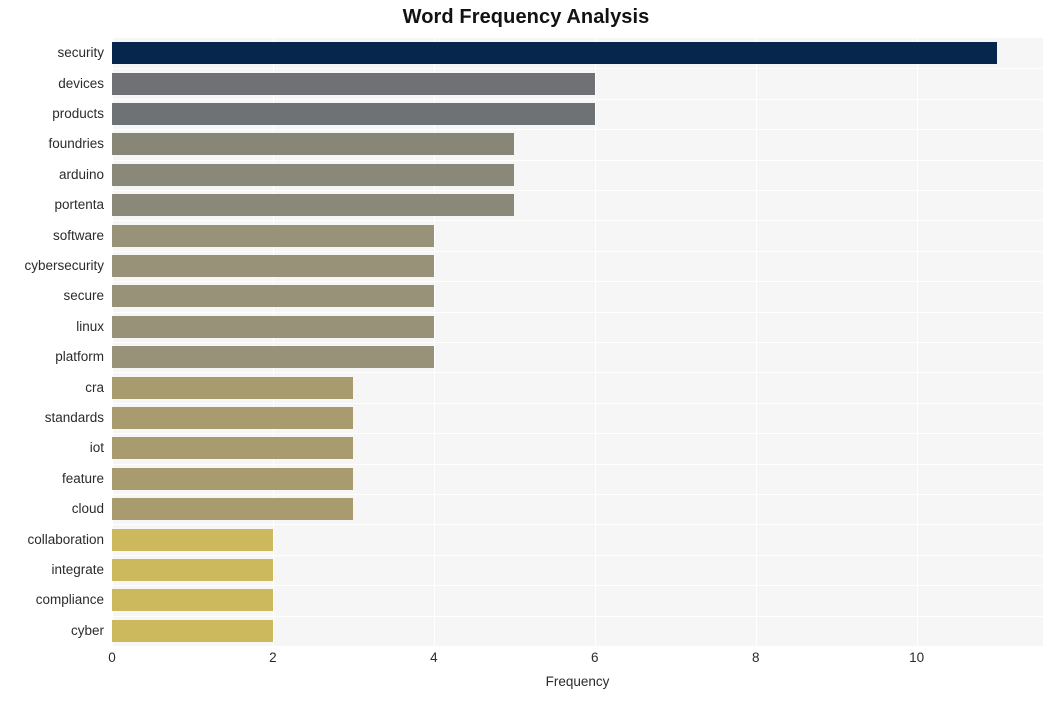  What do you see at coordinates (65, 539) in the screenshot?
I see `y-axis-tick-label: collaboration` at bounding box center [65, 539].